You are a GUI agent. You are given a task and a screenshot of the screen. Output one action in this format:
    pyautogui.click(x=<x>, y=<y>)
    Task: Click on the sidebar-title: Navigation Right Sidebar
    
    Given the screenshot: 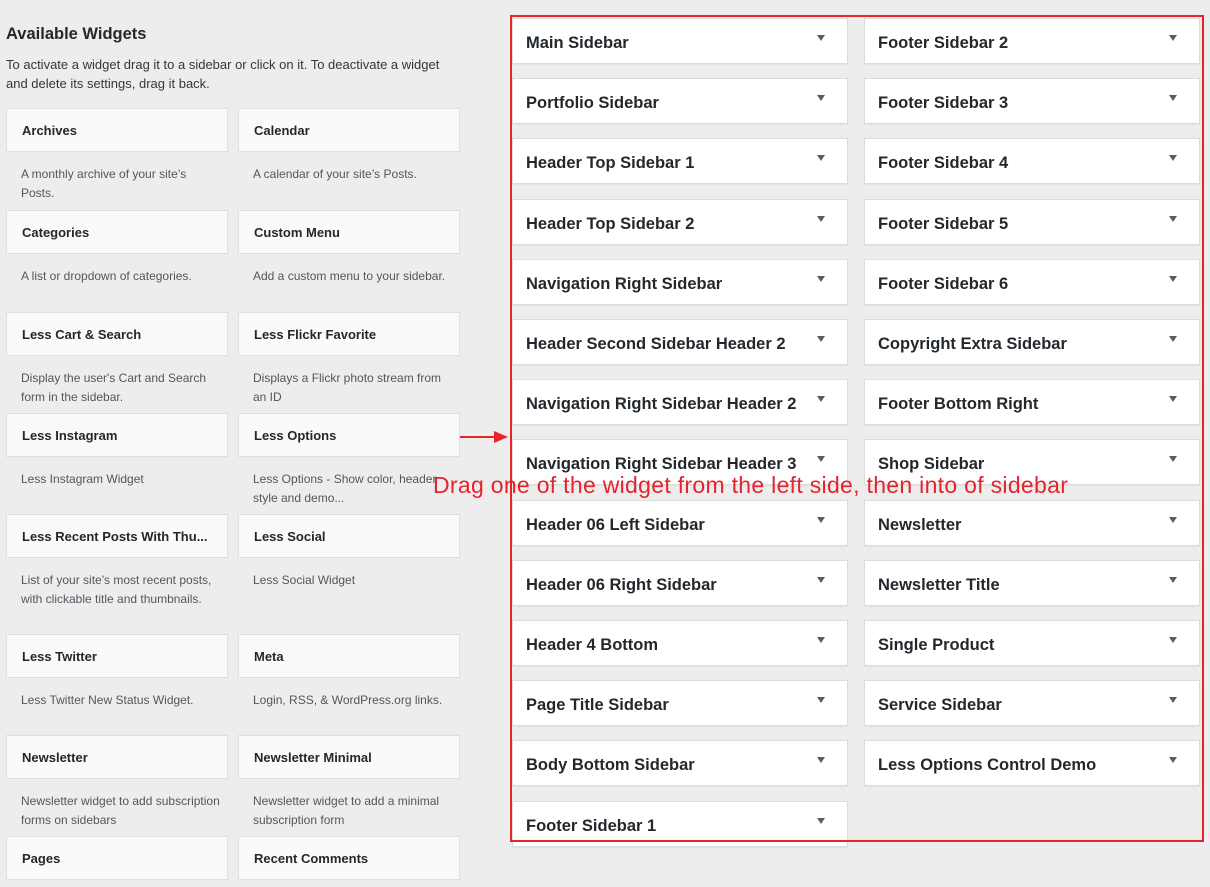 What is the action you would take?
    pyautogui.click(x=624, y=283)
    